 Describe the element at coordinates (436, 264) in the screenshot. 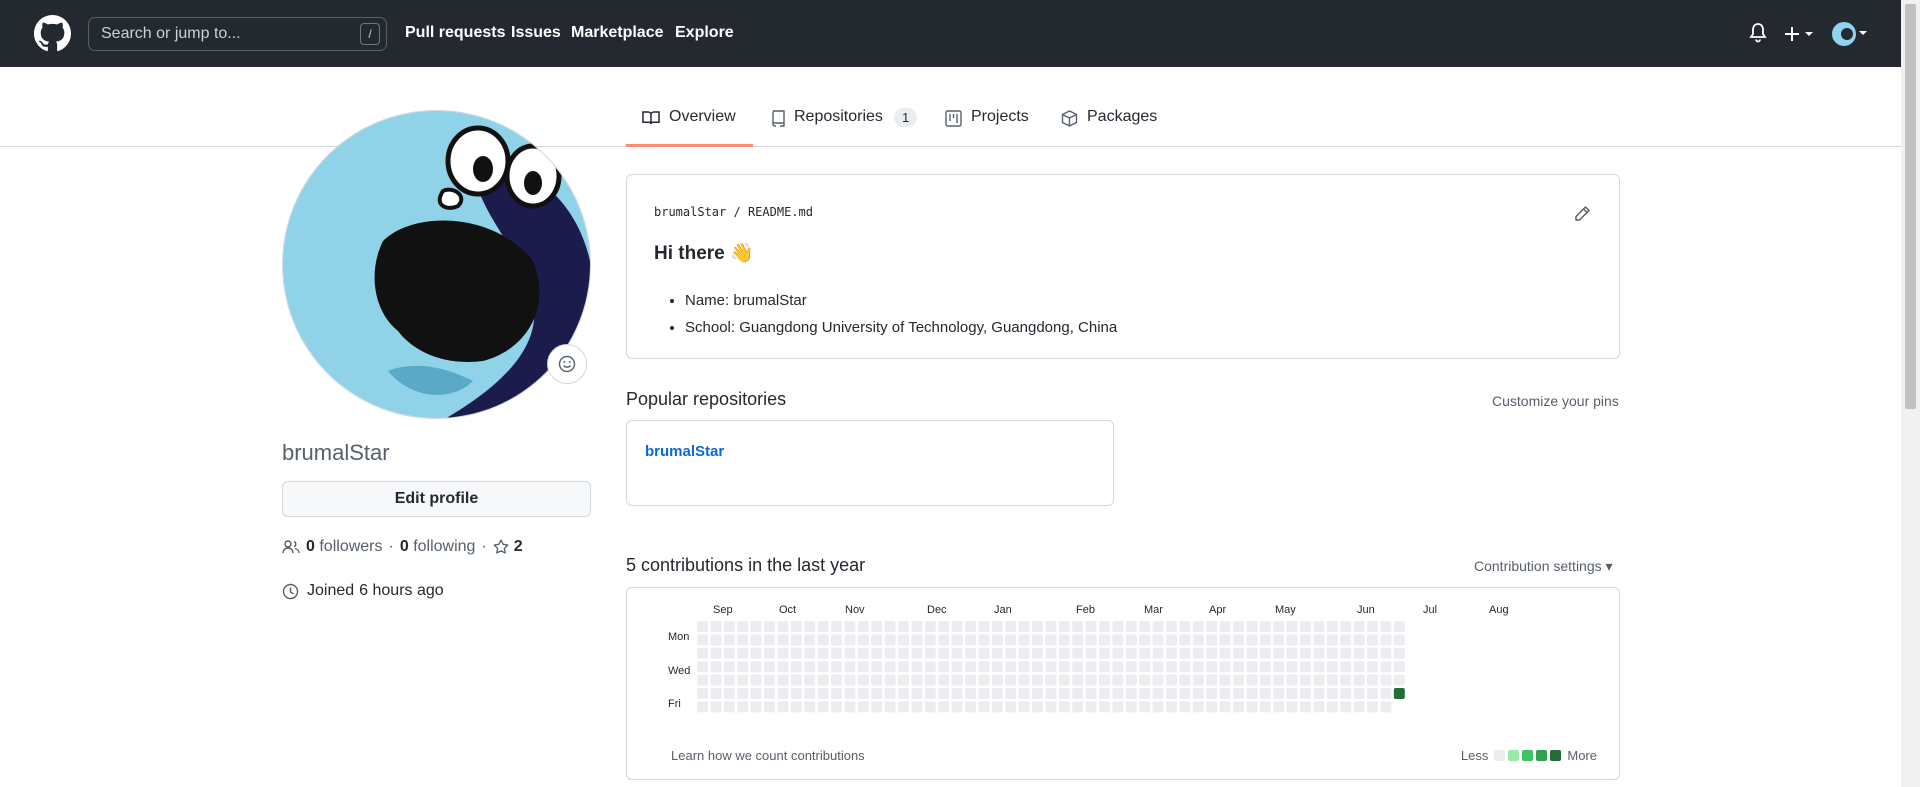

I see `profile-avatar` at that location.